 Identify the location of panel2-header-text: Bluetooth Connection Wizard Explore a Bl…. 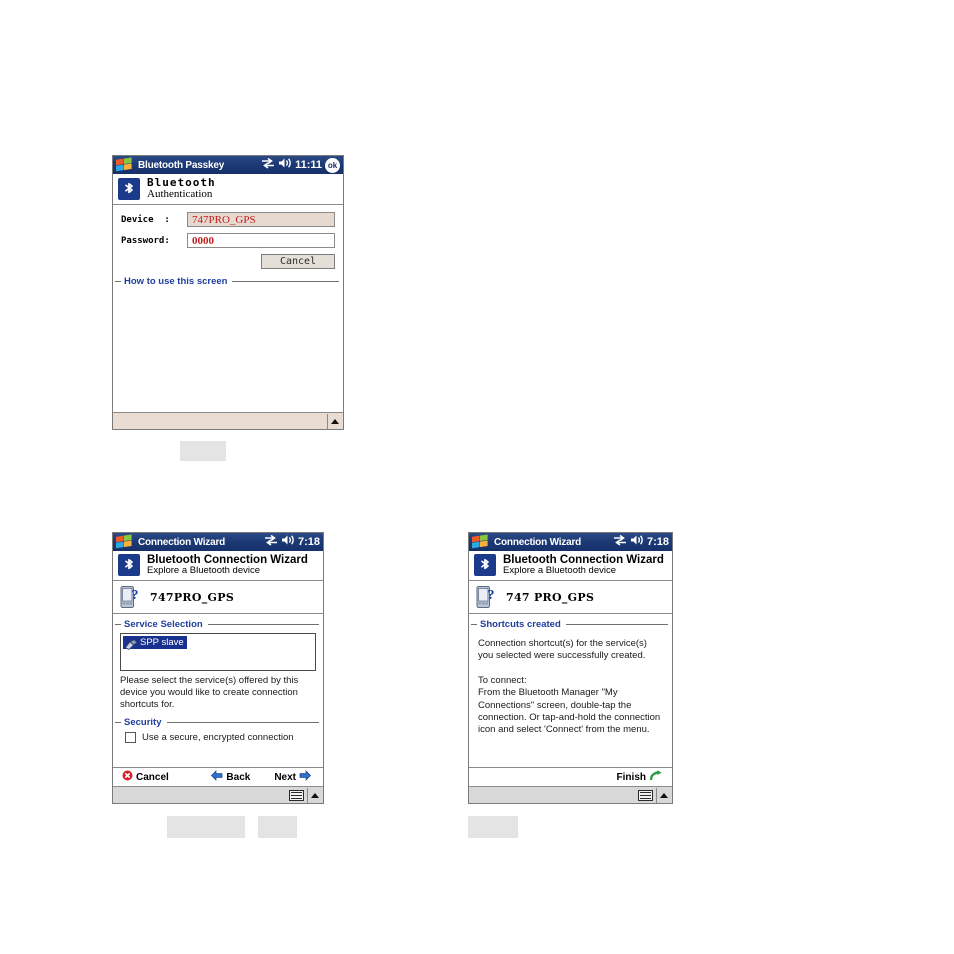
(227, 565).